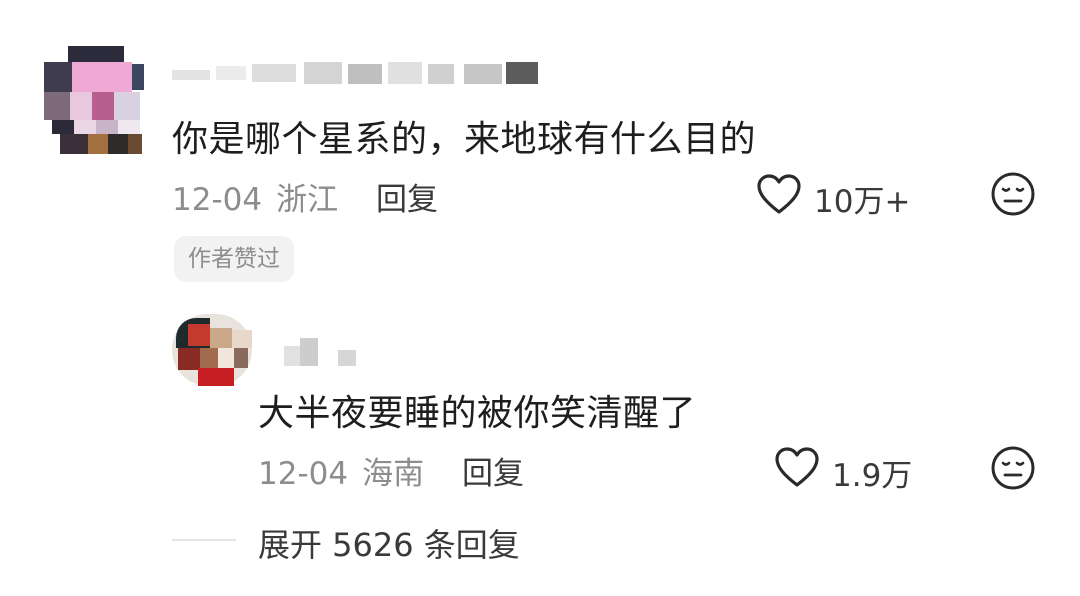 The image size is (1080, 596). I want to click on comment-date: 12-04, so click(217, 200).